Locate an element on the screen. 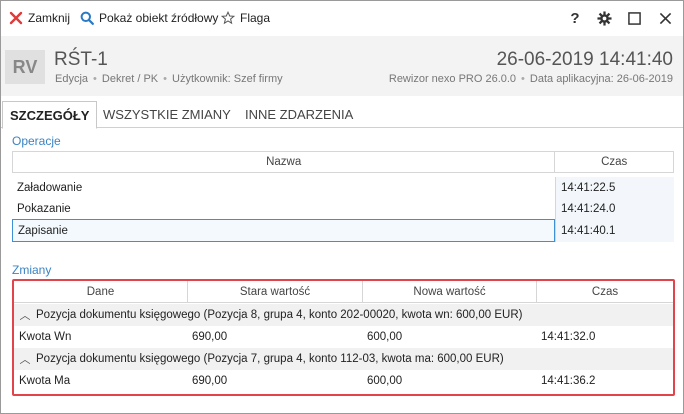  timestamp: 26-06-2019 14:41:40 is located at coordinates (584, 59).